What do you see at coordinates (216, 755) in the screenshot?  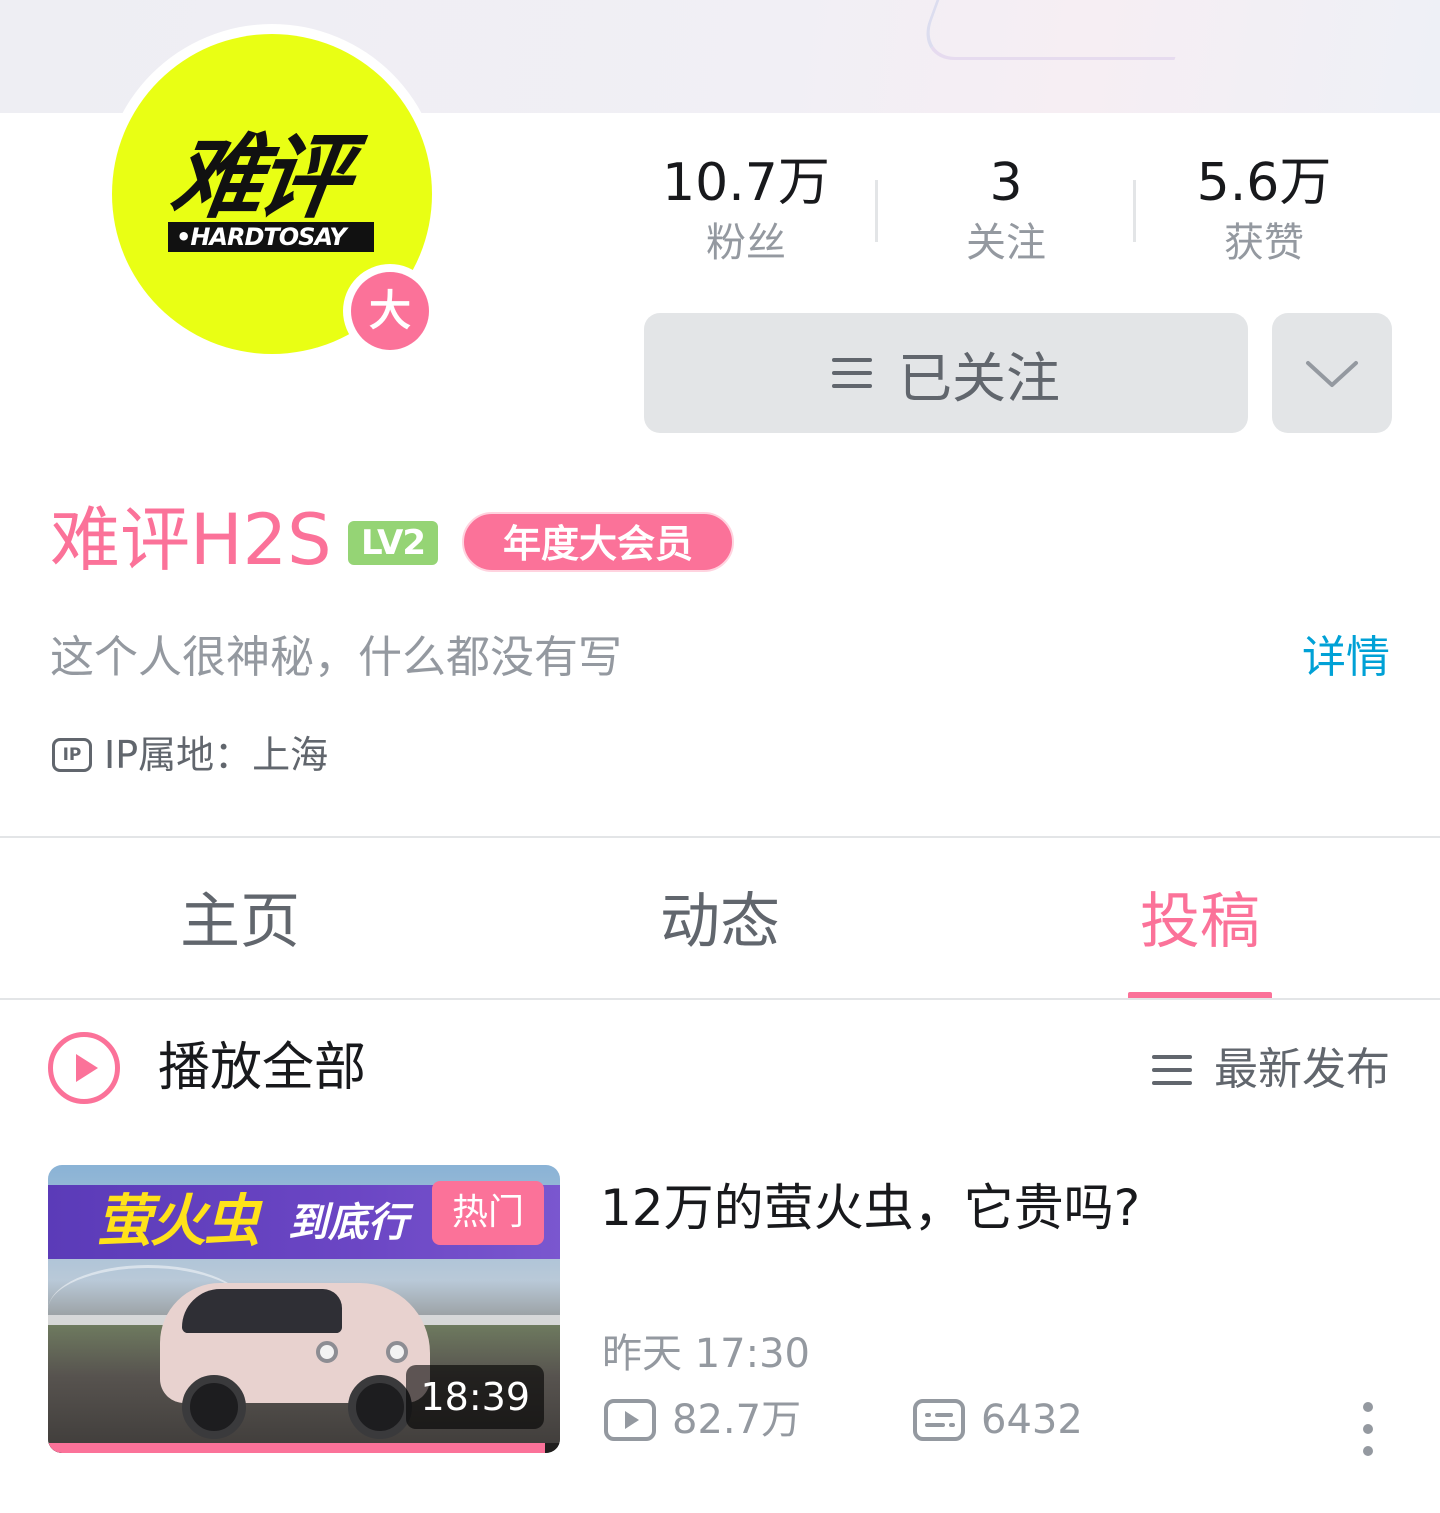 I see `ip-location-text: IP属地：上海` at bounding box center [216, 755].